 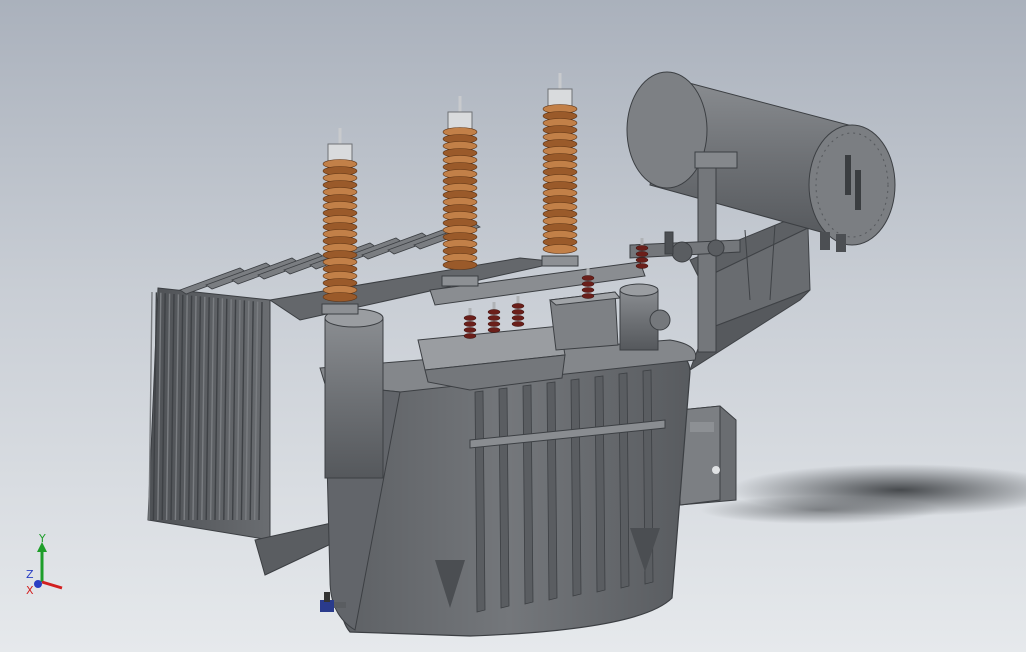 What do you see at coordinates (30, 590) in the screenshot?
I see `x-axis-label: X` at bounding box center [30, 590].